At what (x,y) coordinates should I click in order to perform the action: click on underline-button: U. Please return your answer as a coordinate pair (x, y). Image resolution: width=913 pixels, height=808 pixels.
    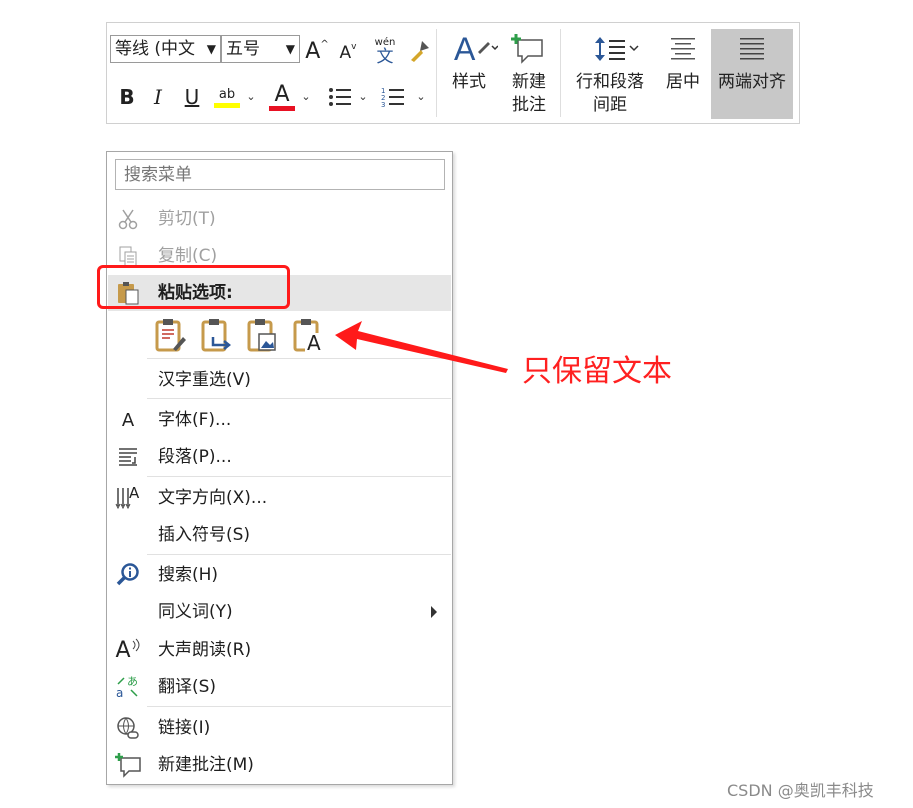
    Looking at the image, I should click on (192, 97).